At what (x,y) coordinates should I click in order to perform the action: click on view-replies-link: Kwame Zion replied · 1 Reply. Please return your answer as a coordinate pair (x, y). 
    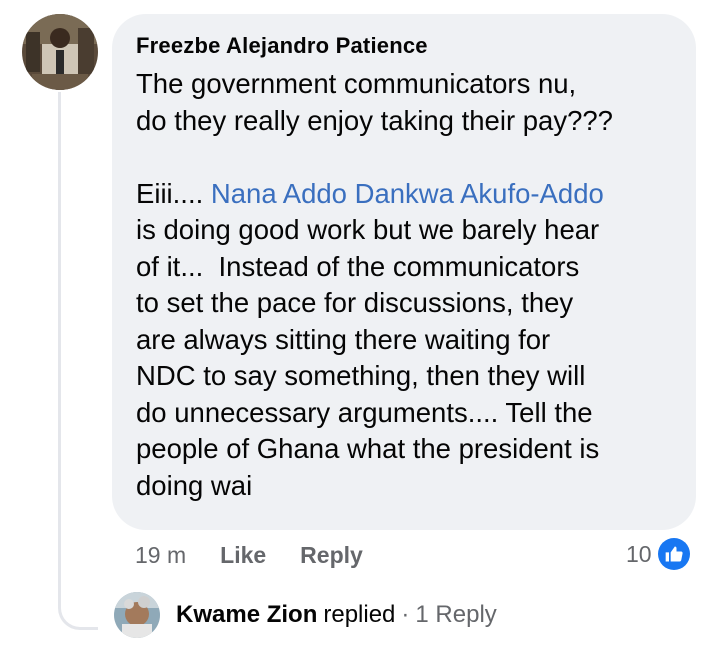
    Looking at the image, I should click on (305, 615).